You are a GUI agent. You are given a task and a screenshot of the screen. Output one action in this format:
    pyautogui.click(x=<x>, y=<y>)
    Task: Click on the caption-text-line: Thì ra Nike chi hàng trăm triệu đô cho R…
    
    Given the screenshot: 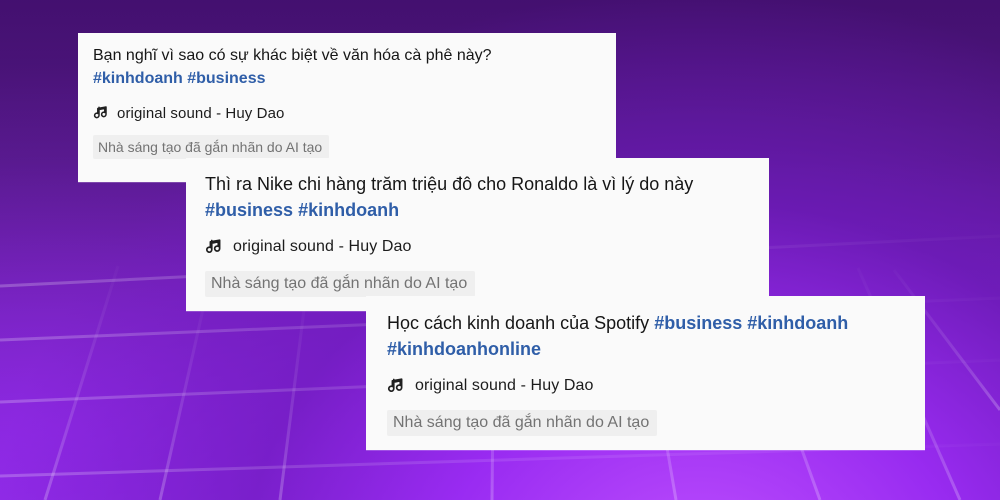 What is the action you would take?
    pyautogui.click(x=477, y=184)
    